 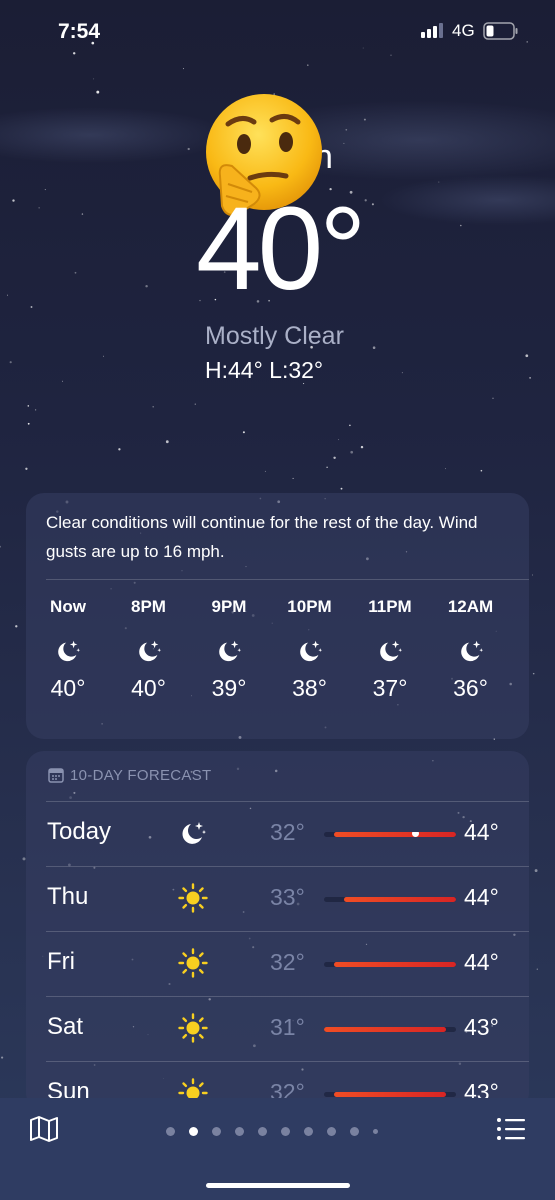 I want to click on location-list-icon, so click(x=511, y=1129).